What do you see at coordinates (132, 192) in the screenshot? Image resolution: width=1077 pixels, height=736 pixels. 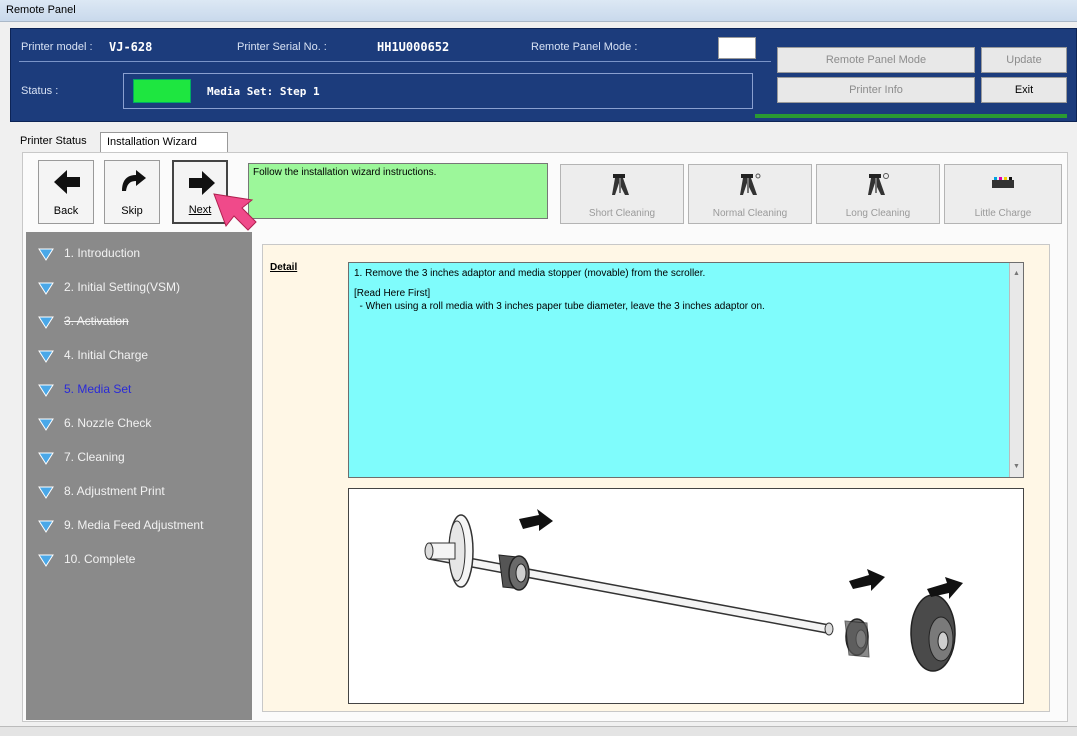 I see `skip-button: Skip` at bounding box center [132, 192].